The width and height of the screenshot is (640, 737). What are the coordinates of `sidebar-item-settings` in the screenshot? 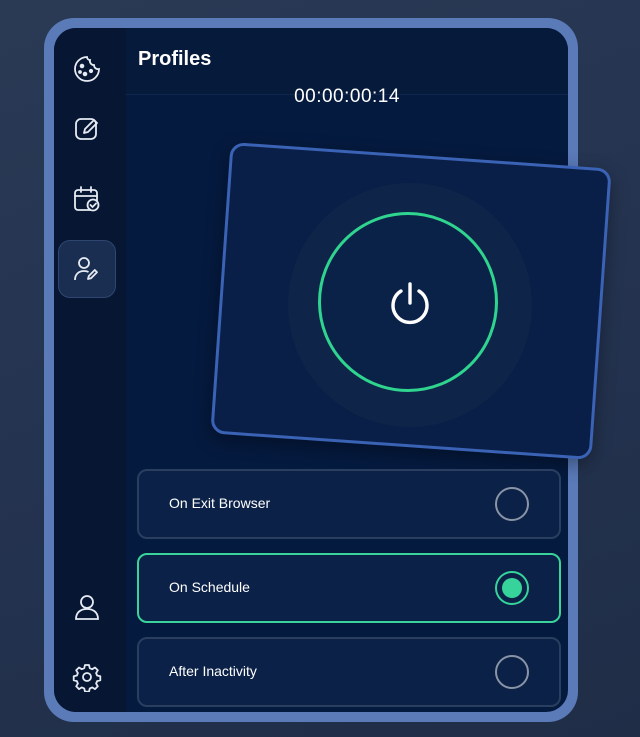 It's located at (87, 677).